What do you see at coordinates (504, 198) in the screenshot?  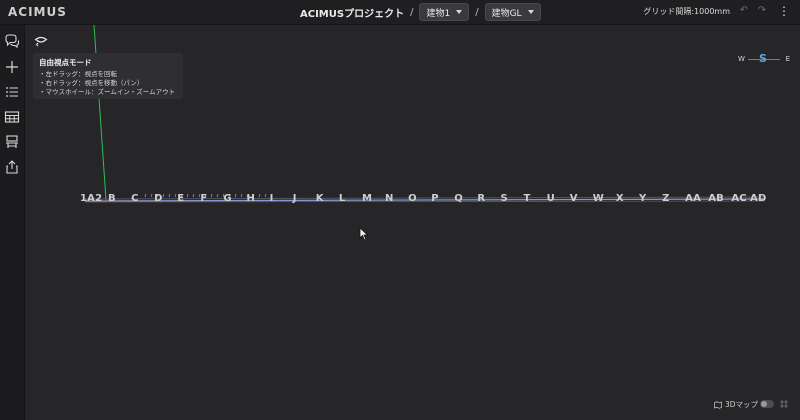 I see `grid-axis-label: S` at bounding box center [504, 198].